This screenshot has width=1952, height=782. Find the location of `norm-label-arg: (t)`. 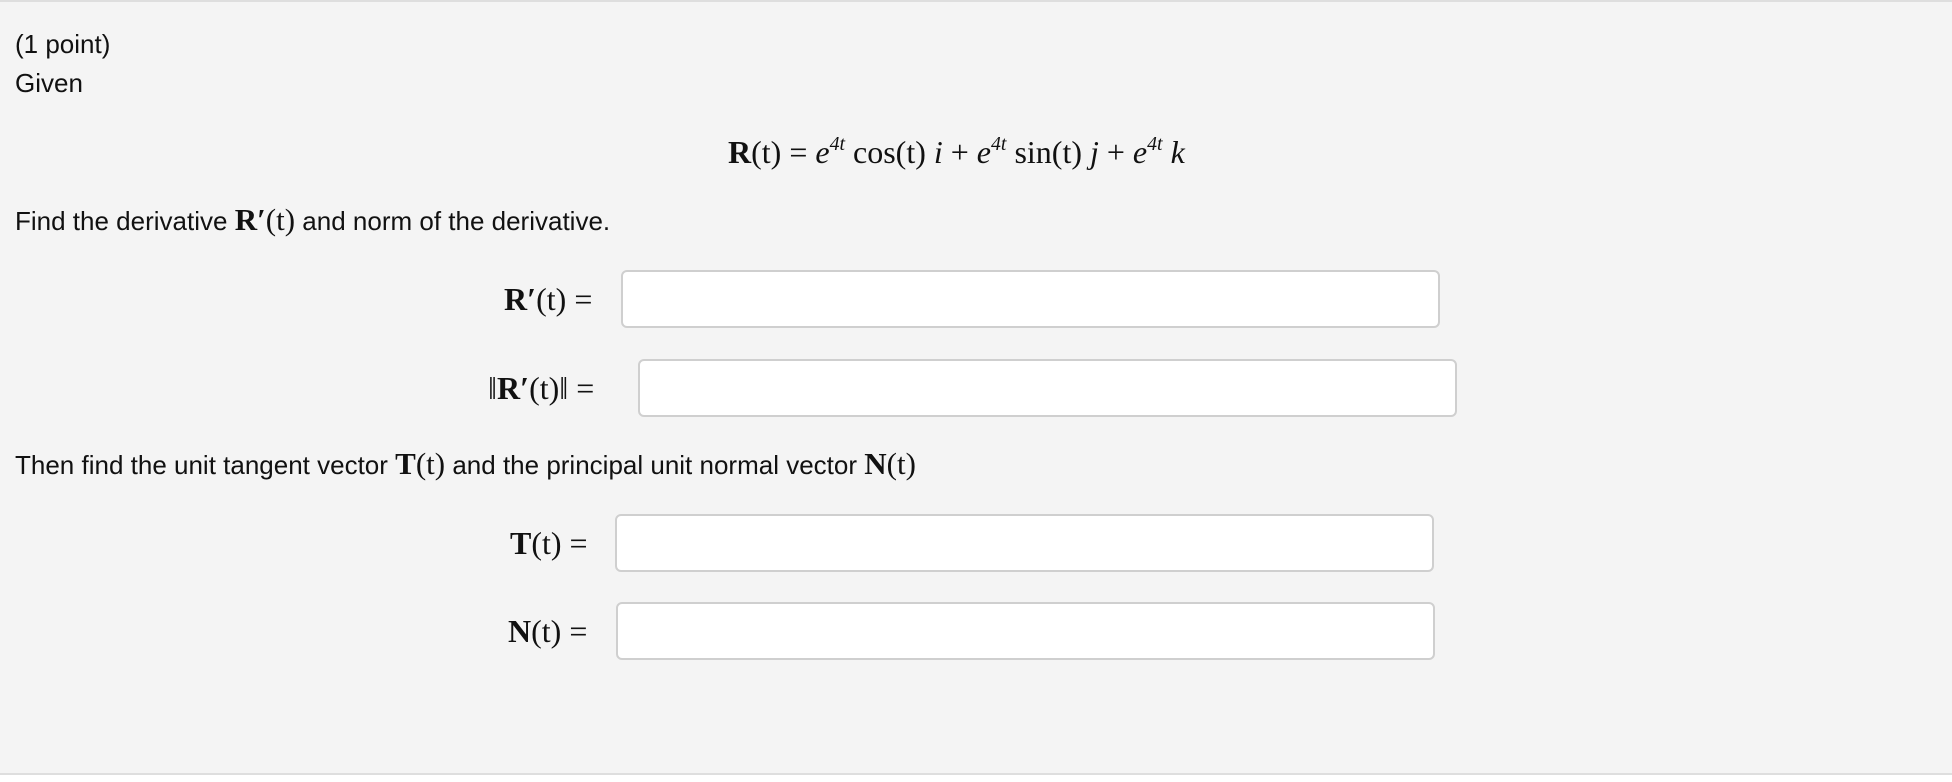

norm-label-arg: (t) is located at coordinates (544, 388).